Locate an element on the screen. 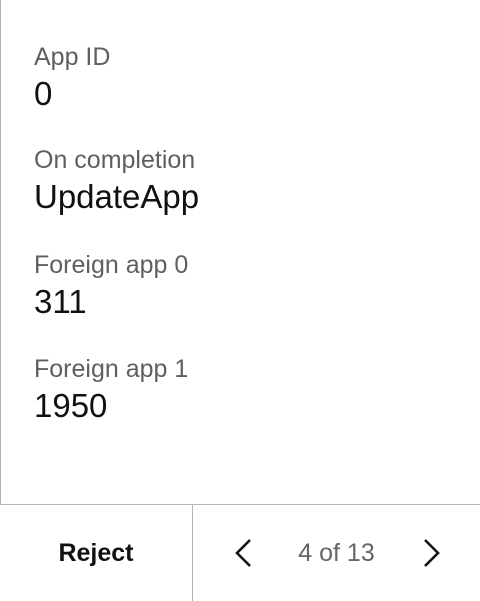  field-label: App ID is located at coordinates (72, 57).